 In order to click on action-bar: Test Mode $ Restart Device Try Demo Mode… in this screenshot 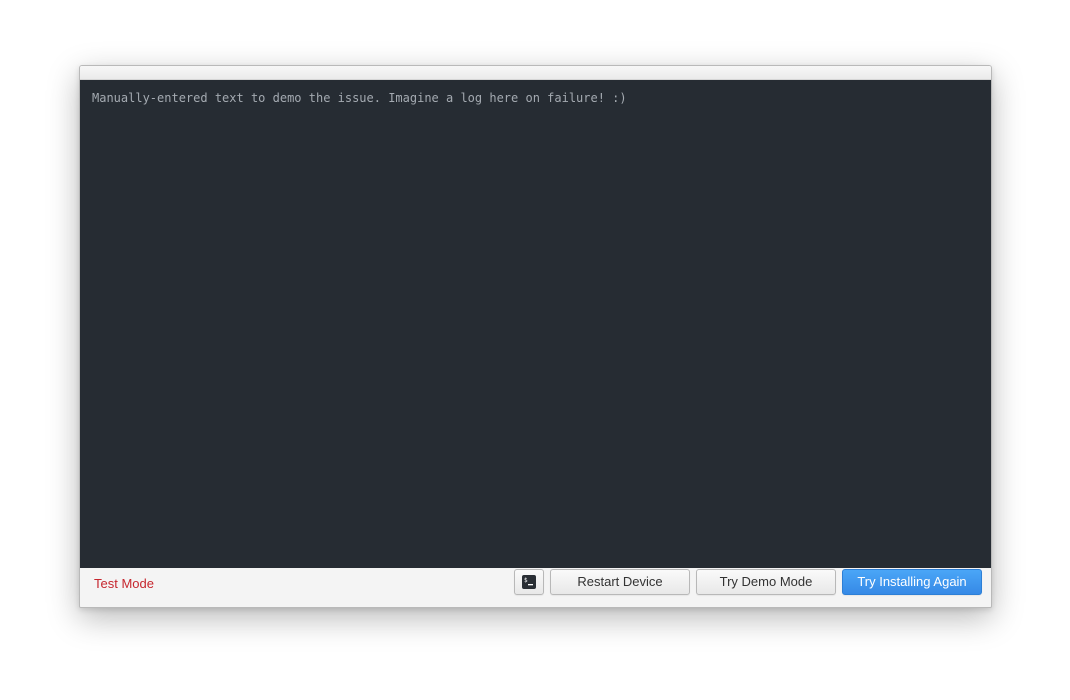, I will do `click(535, 587)`.